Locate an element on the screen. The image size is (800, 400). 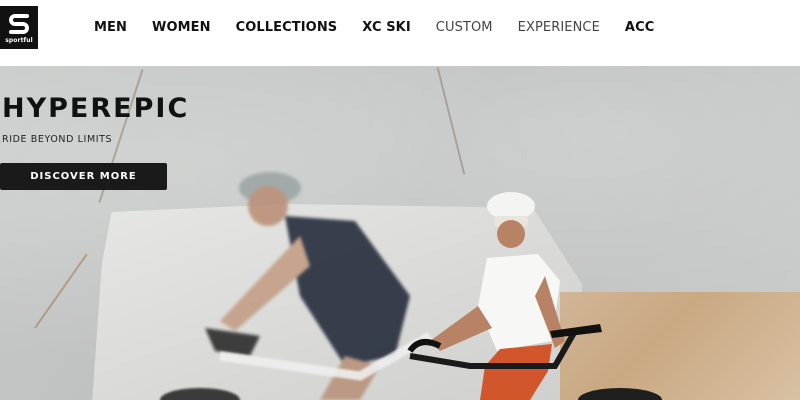
hero-subtitle: RIDE BEYOND LIMITS is located at coordinates (57, 139).